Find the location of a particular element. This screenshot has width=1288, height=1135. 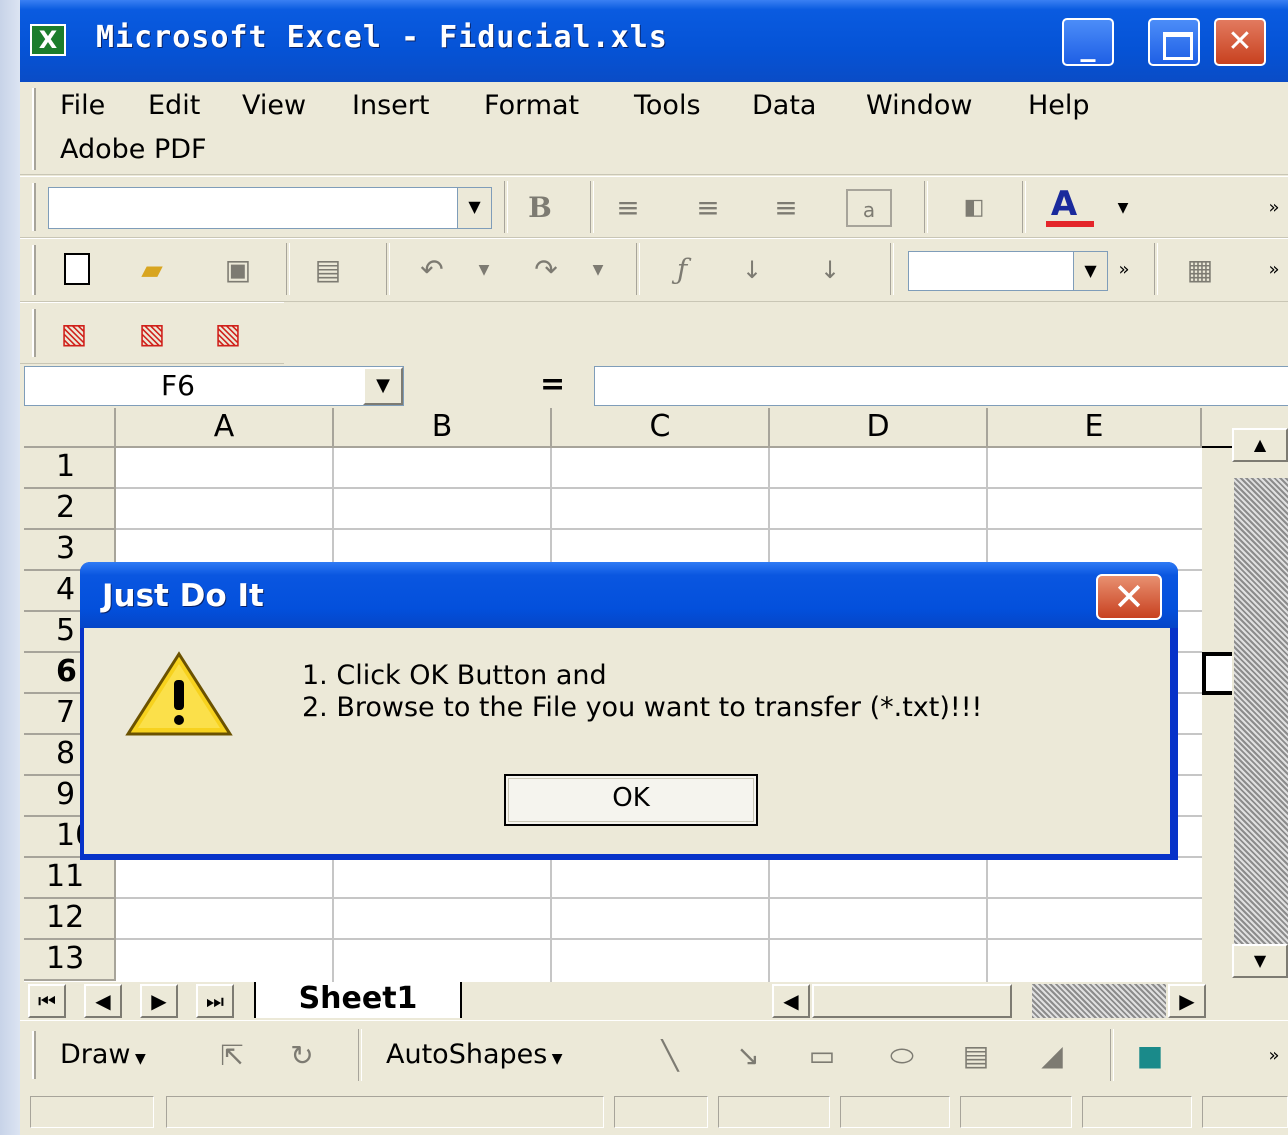

minimize-button: _ is located at coordinates (1088, 42).